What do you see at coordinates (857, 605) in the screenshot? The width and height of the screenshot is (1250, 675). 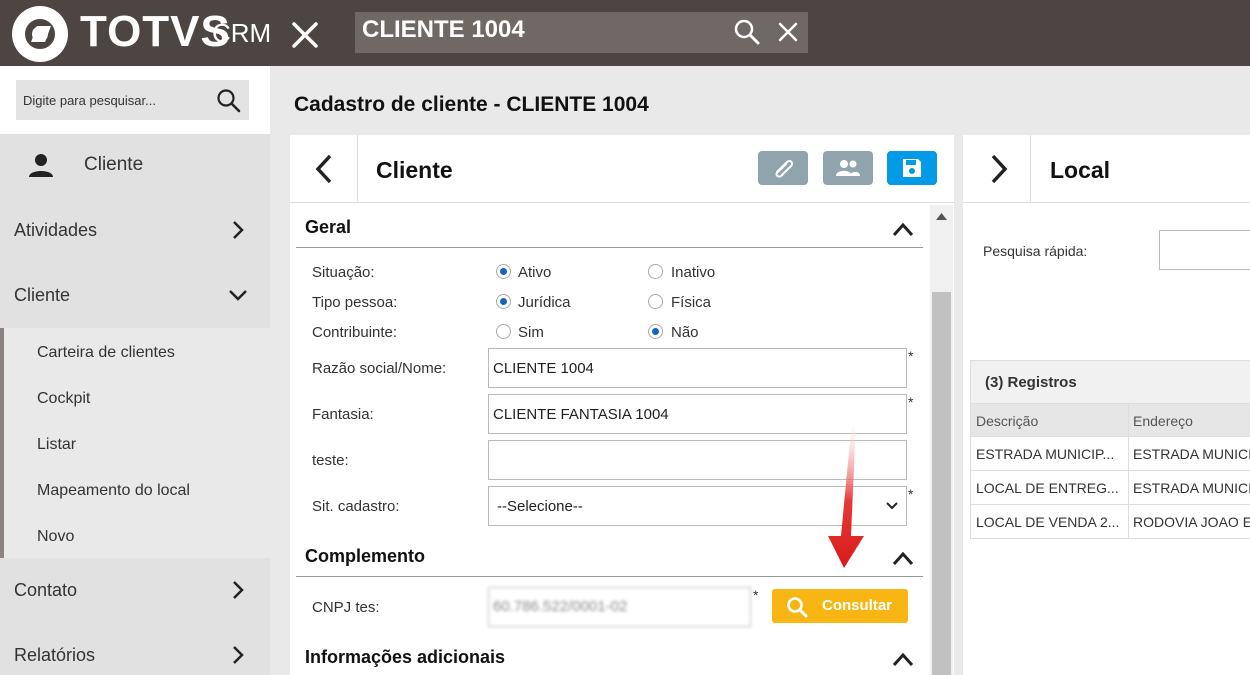 I see `consultar-label: Consultar` at bounding box center [857, 605].